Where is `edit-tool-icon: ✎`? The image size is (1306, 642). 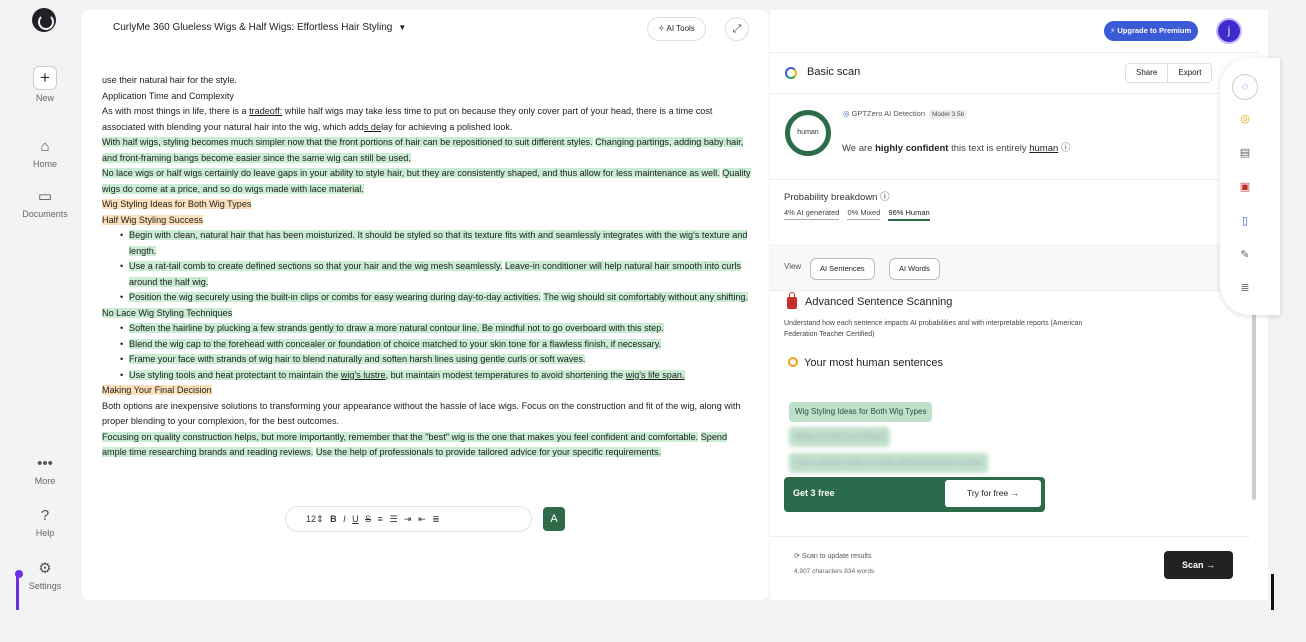
edit-tool-icon: ✎ is located at coordinates (1245, 255).